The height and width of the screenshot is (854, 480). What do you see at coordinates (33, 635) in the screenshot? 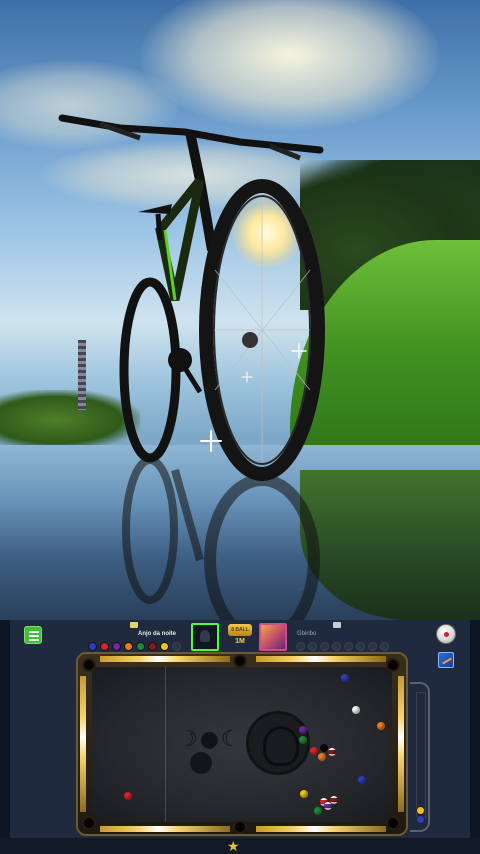
I see `hamburger-menu-icon` at bounding box center [33, 635].